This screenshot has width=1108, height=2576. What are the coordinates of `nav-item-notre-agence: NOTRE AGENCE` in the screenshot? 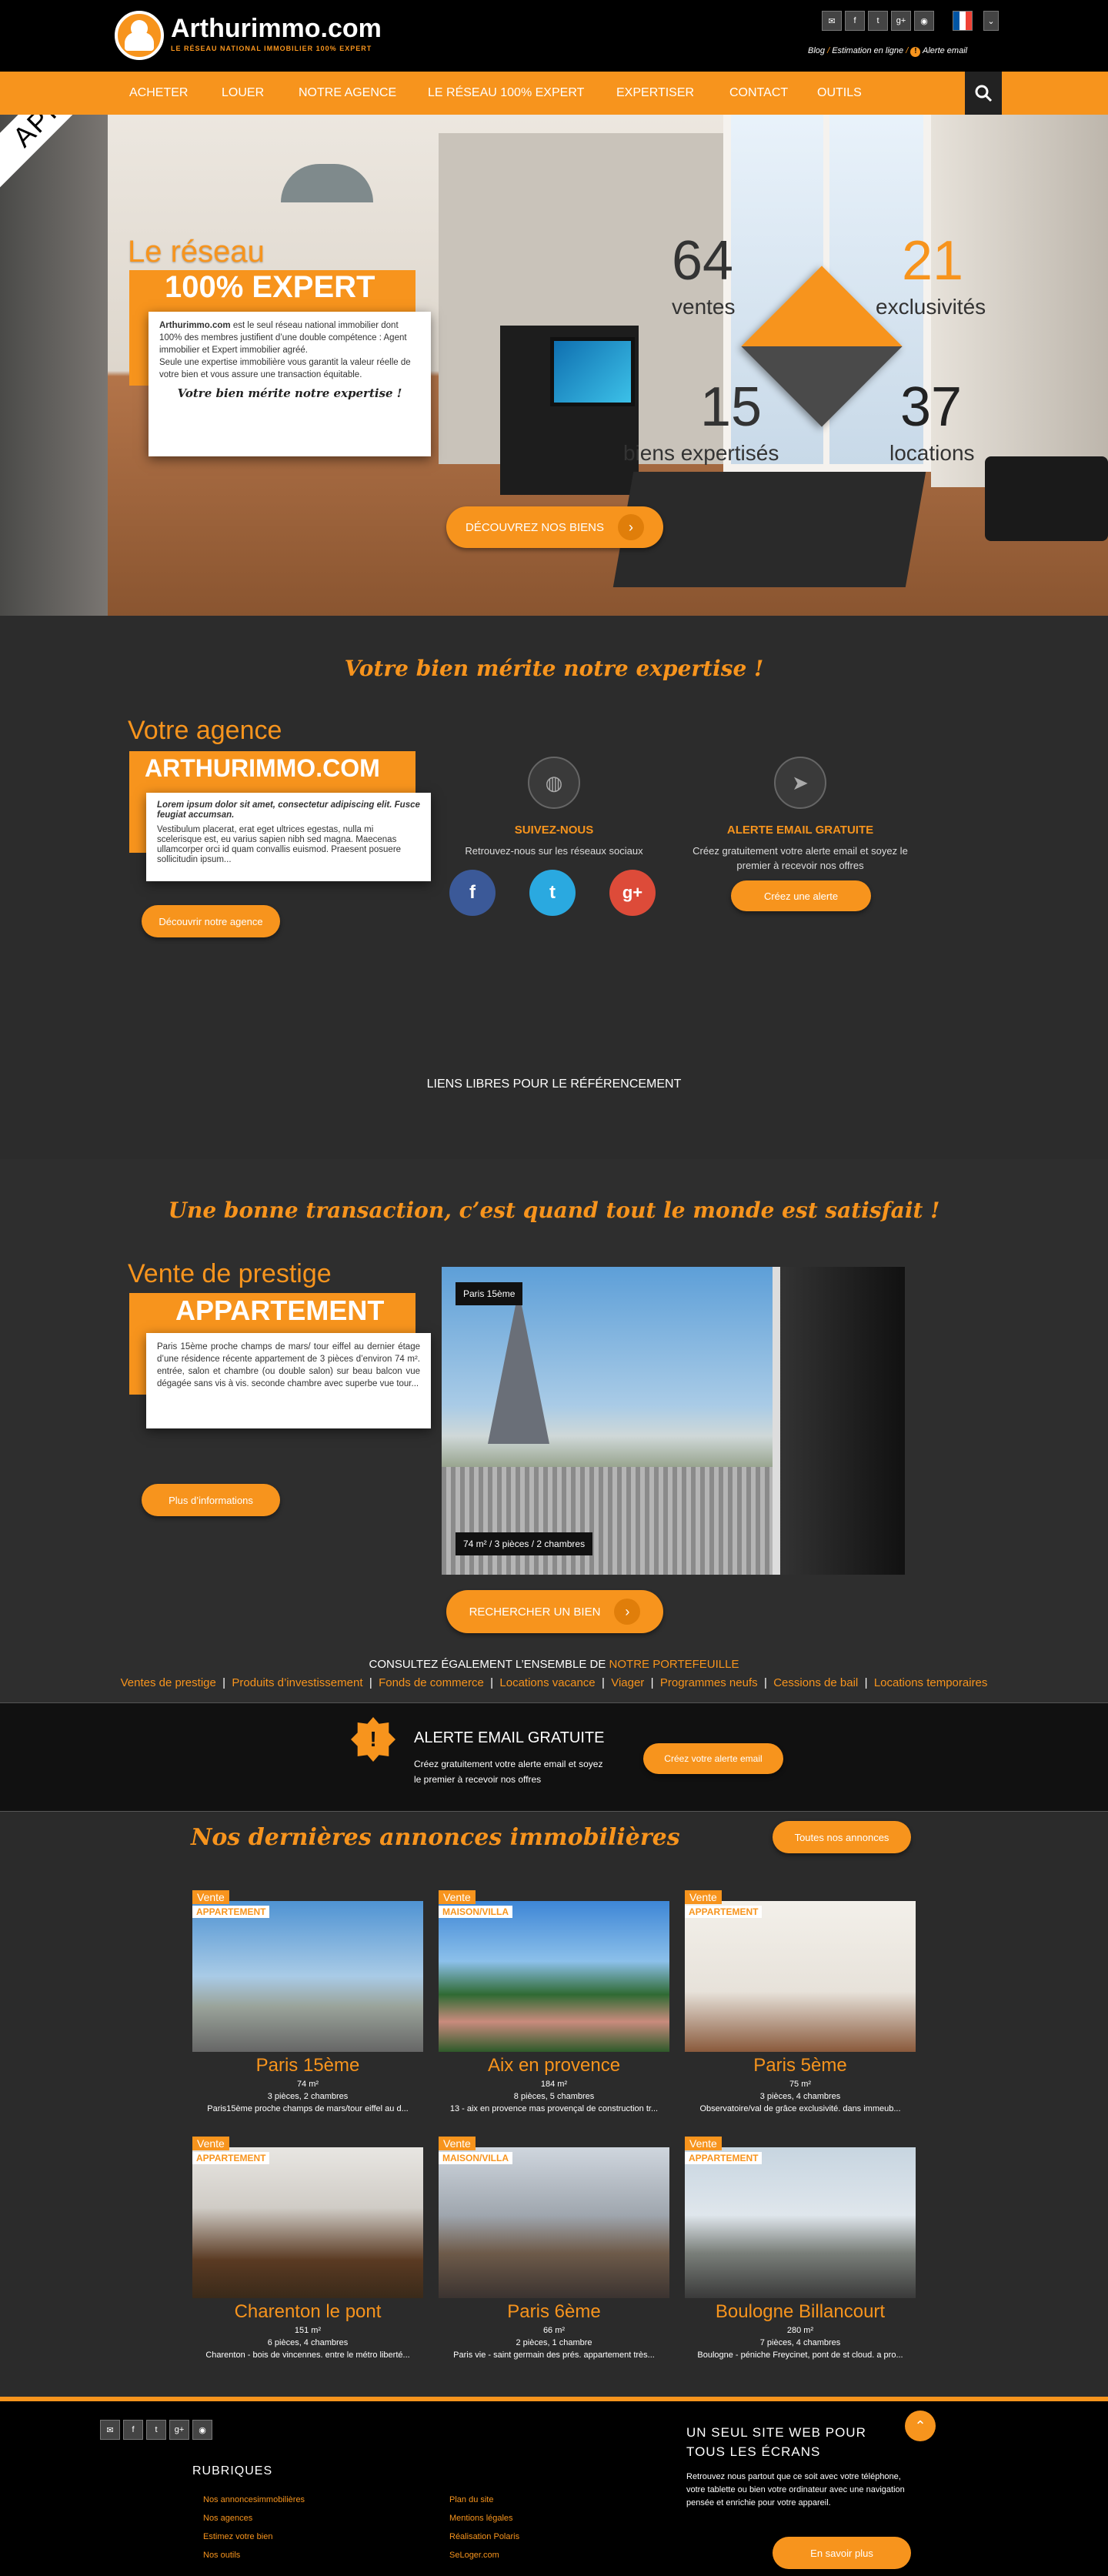 It's located at (347, 93).